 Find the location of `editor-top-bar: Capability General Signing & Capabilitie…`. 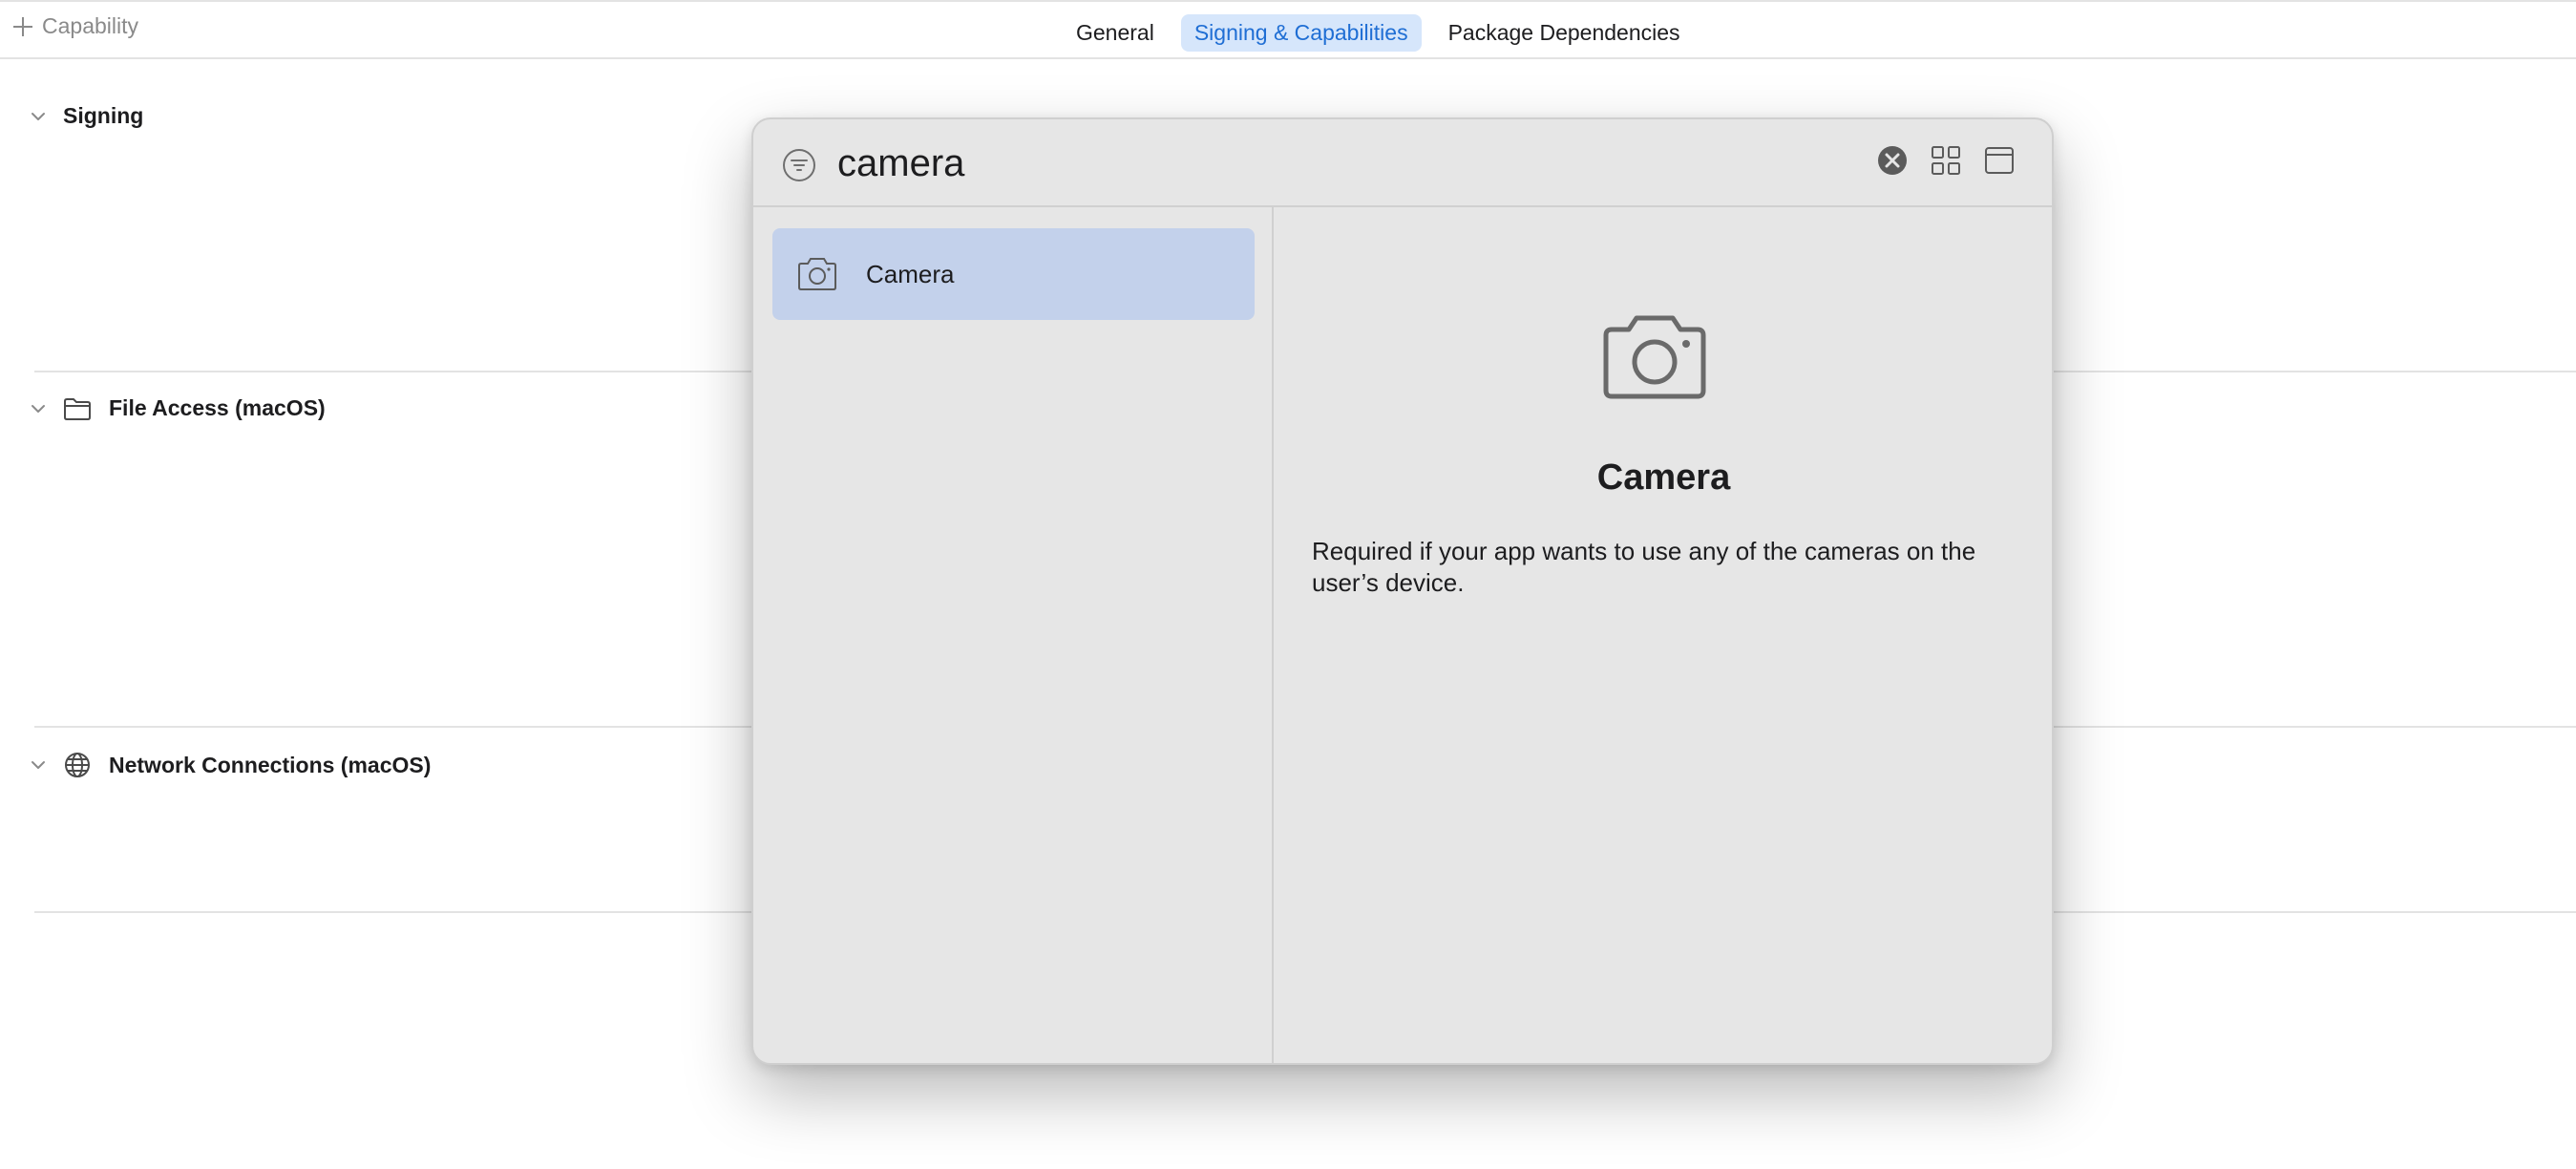

editor-top-bar: Capability General Signing & Capabilitie… is located at coordinates (1288, 30).